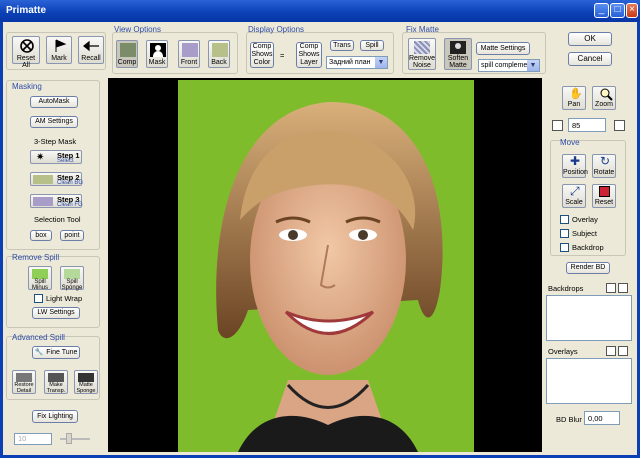  Describe the element at coordinates (59, 50) in the screenshot. I see `mark-button: Mark` at that location.